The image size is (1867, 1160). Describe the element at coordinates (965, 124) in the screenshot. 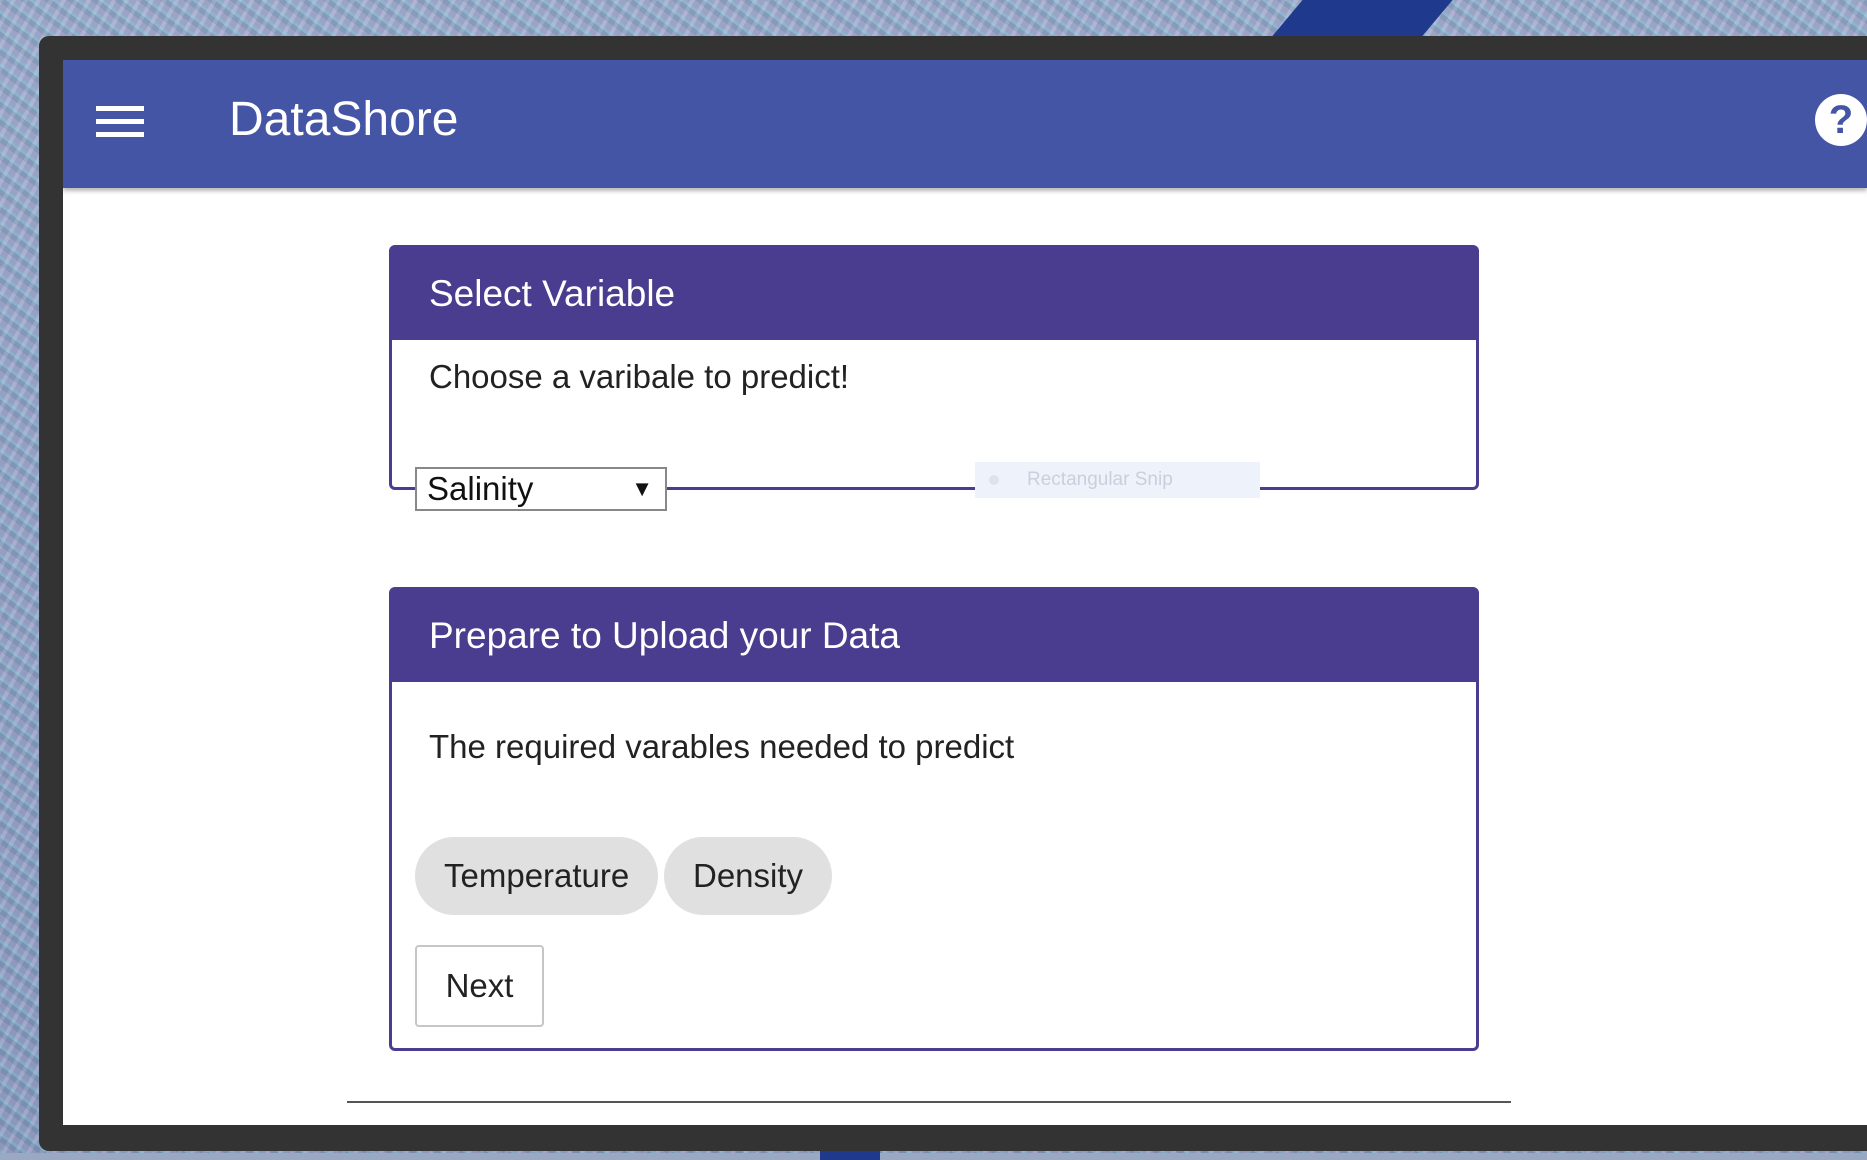

I see `app-bar: DataShore ?` at that location.